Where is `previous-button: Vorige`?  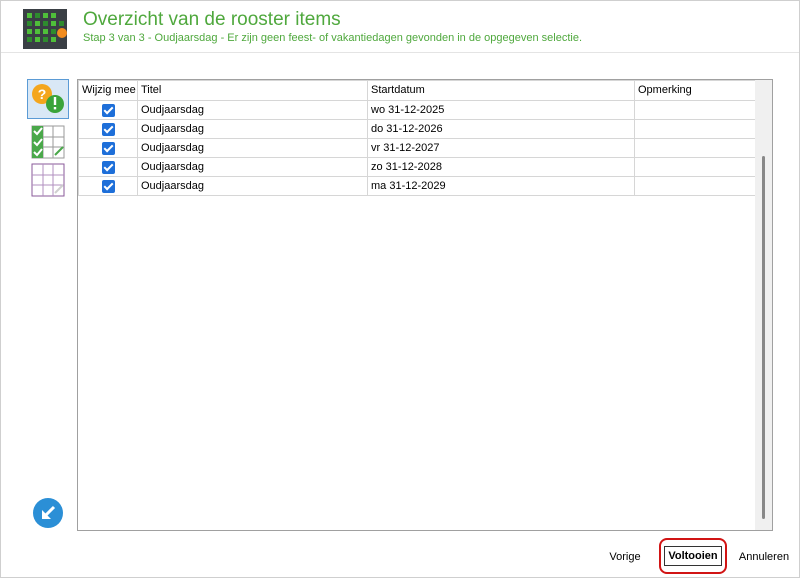
previous-button: Vorige is located at coordinates (625, 557).